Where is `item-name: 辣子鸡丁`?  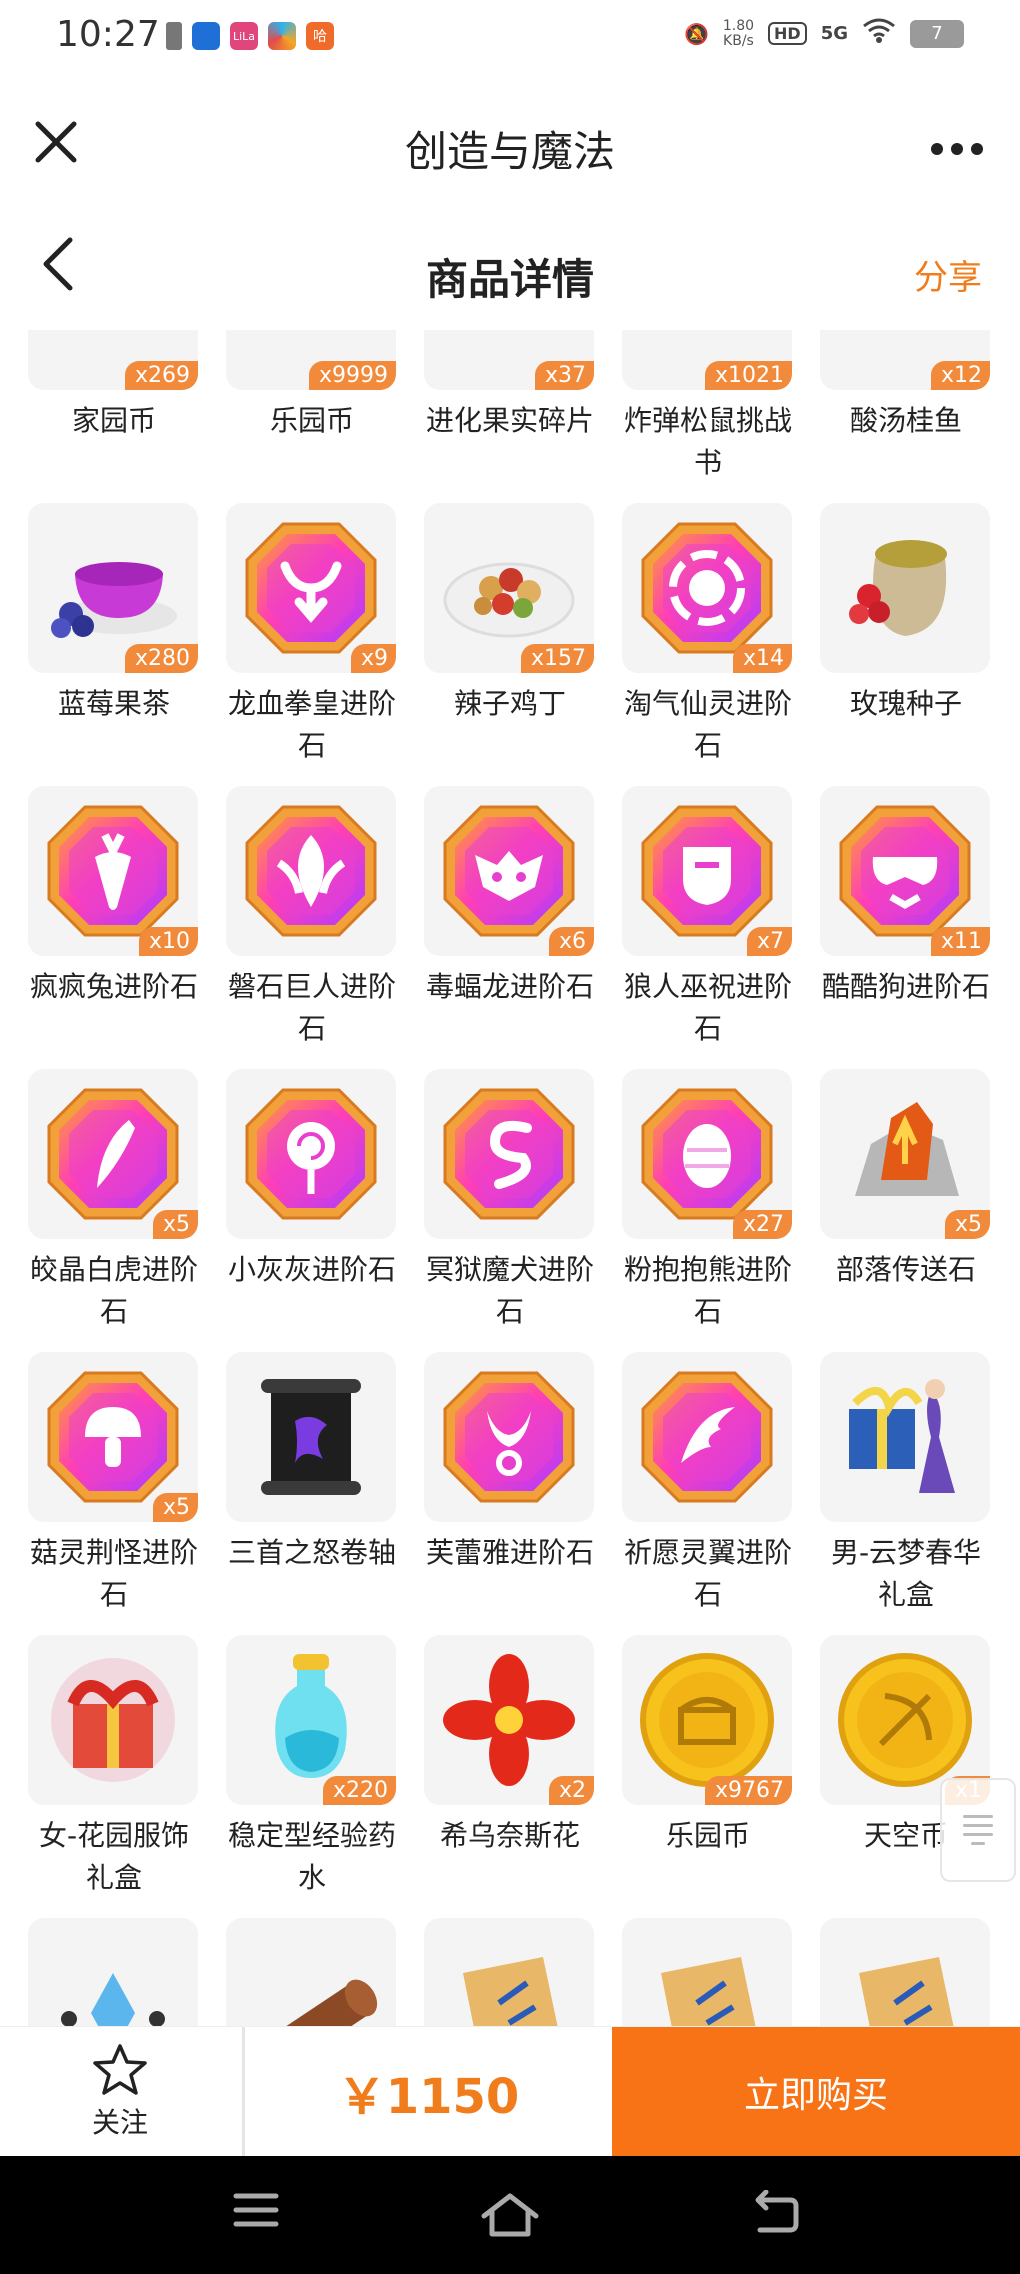 item-name: 辣子鸡丁 is located at coordinates (509, 703).